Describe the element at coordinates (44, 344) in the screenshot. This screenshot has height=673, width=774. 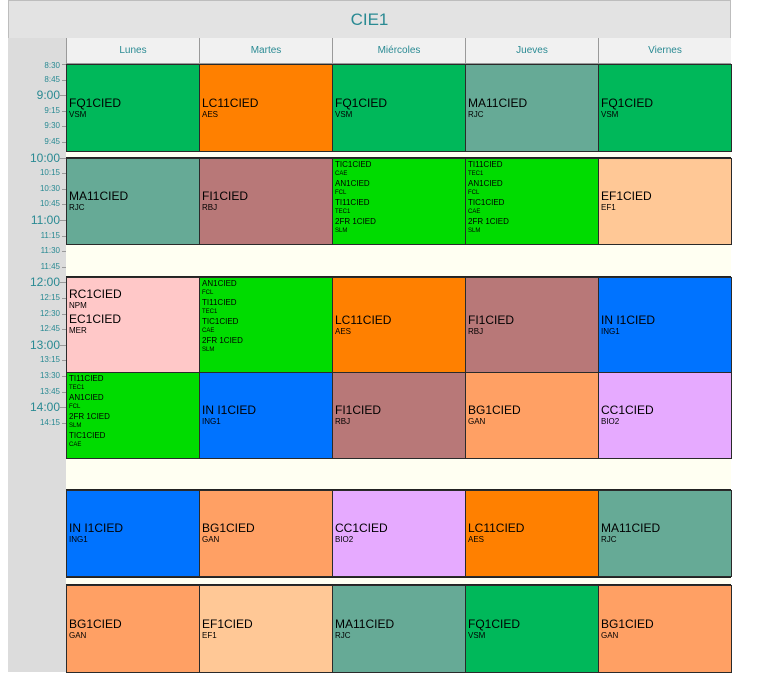
I see `time-label: 13:00` at that location.